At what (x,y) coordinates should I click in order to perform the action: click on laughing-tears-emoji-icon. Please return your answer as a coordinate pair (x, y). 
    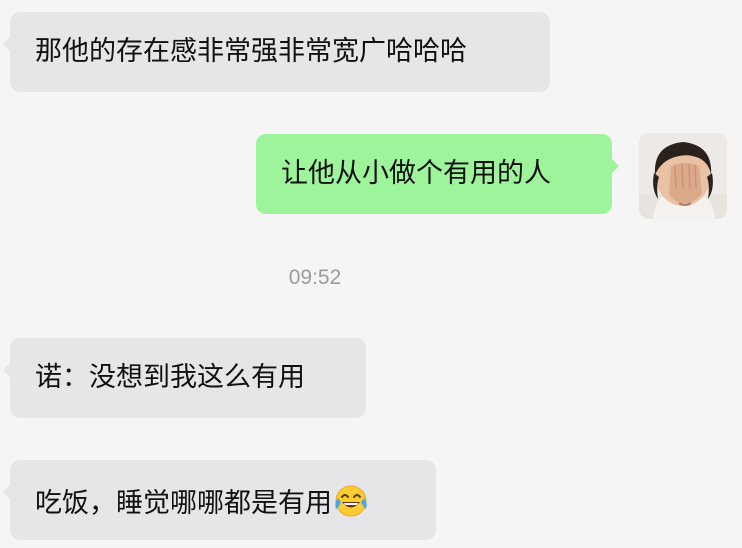
    Looking at the image, I should click on (351, 501).